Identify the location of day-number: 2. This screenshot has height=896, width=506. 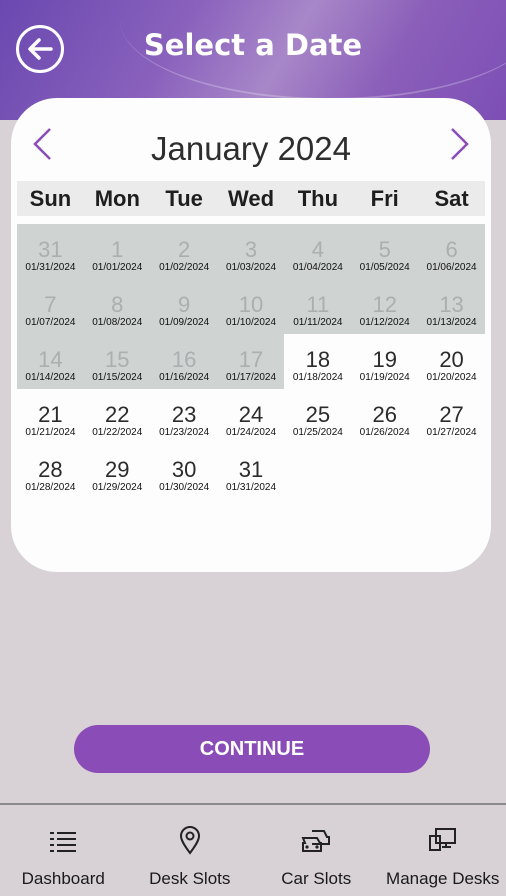
(184, 249).